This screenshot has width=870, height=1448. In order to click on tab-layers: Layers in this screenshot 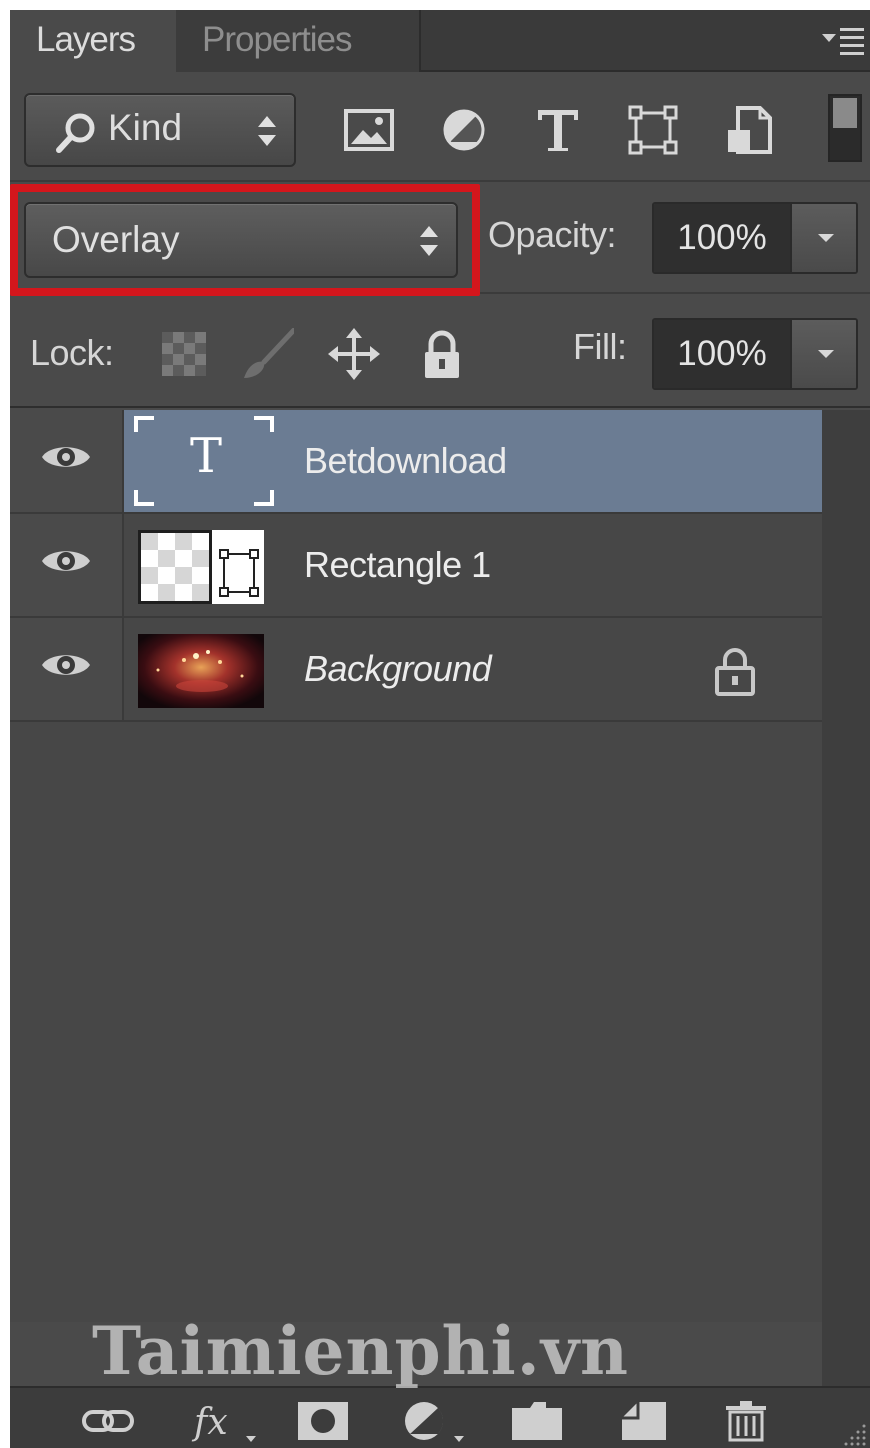, I will do `click(93, 42)`.